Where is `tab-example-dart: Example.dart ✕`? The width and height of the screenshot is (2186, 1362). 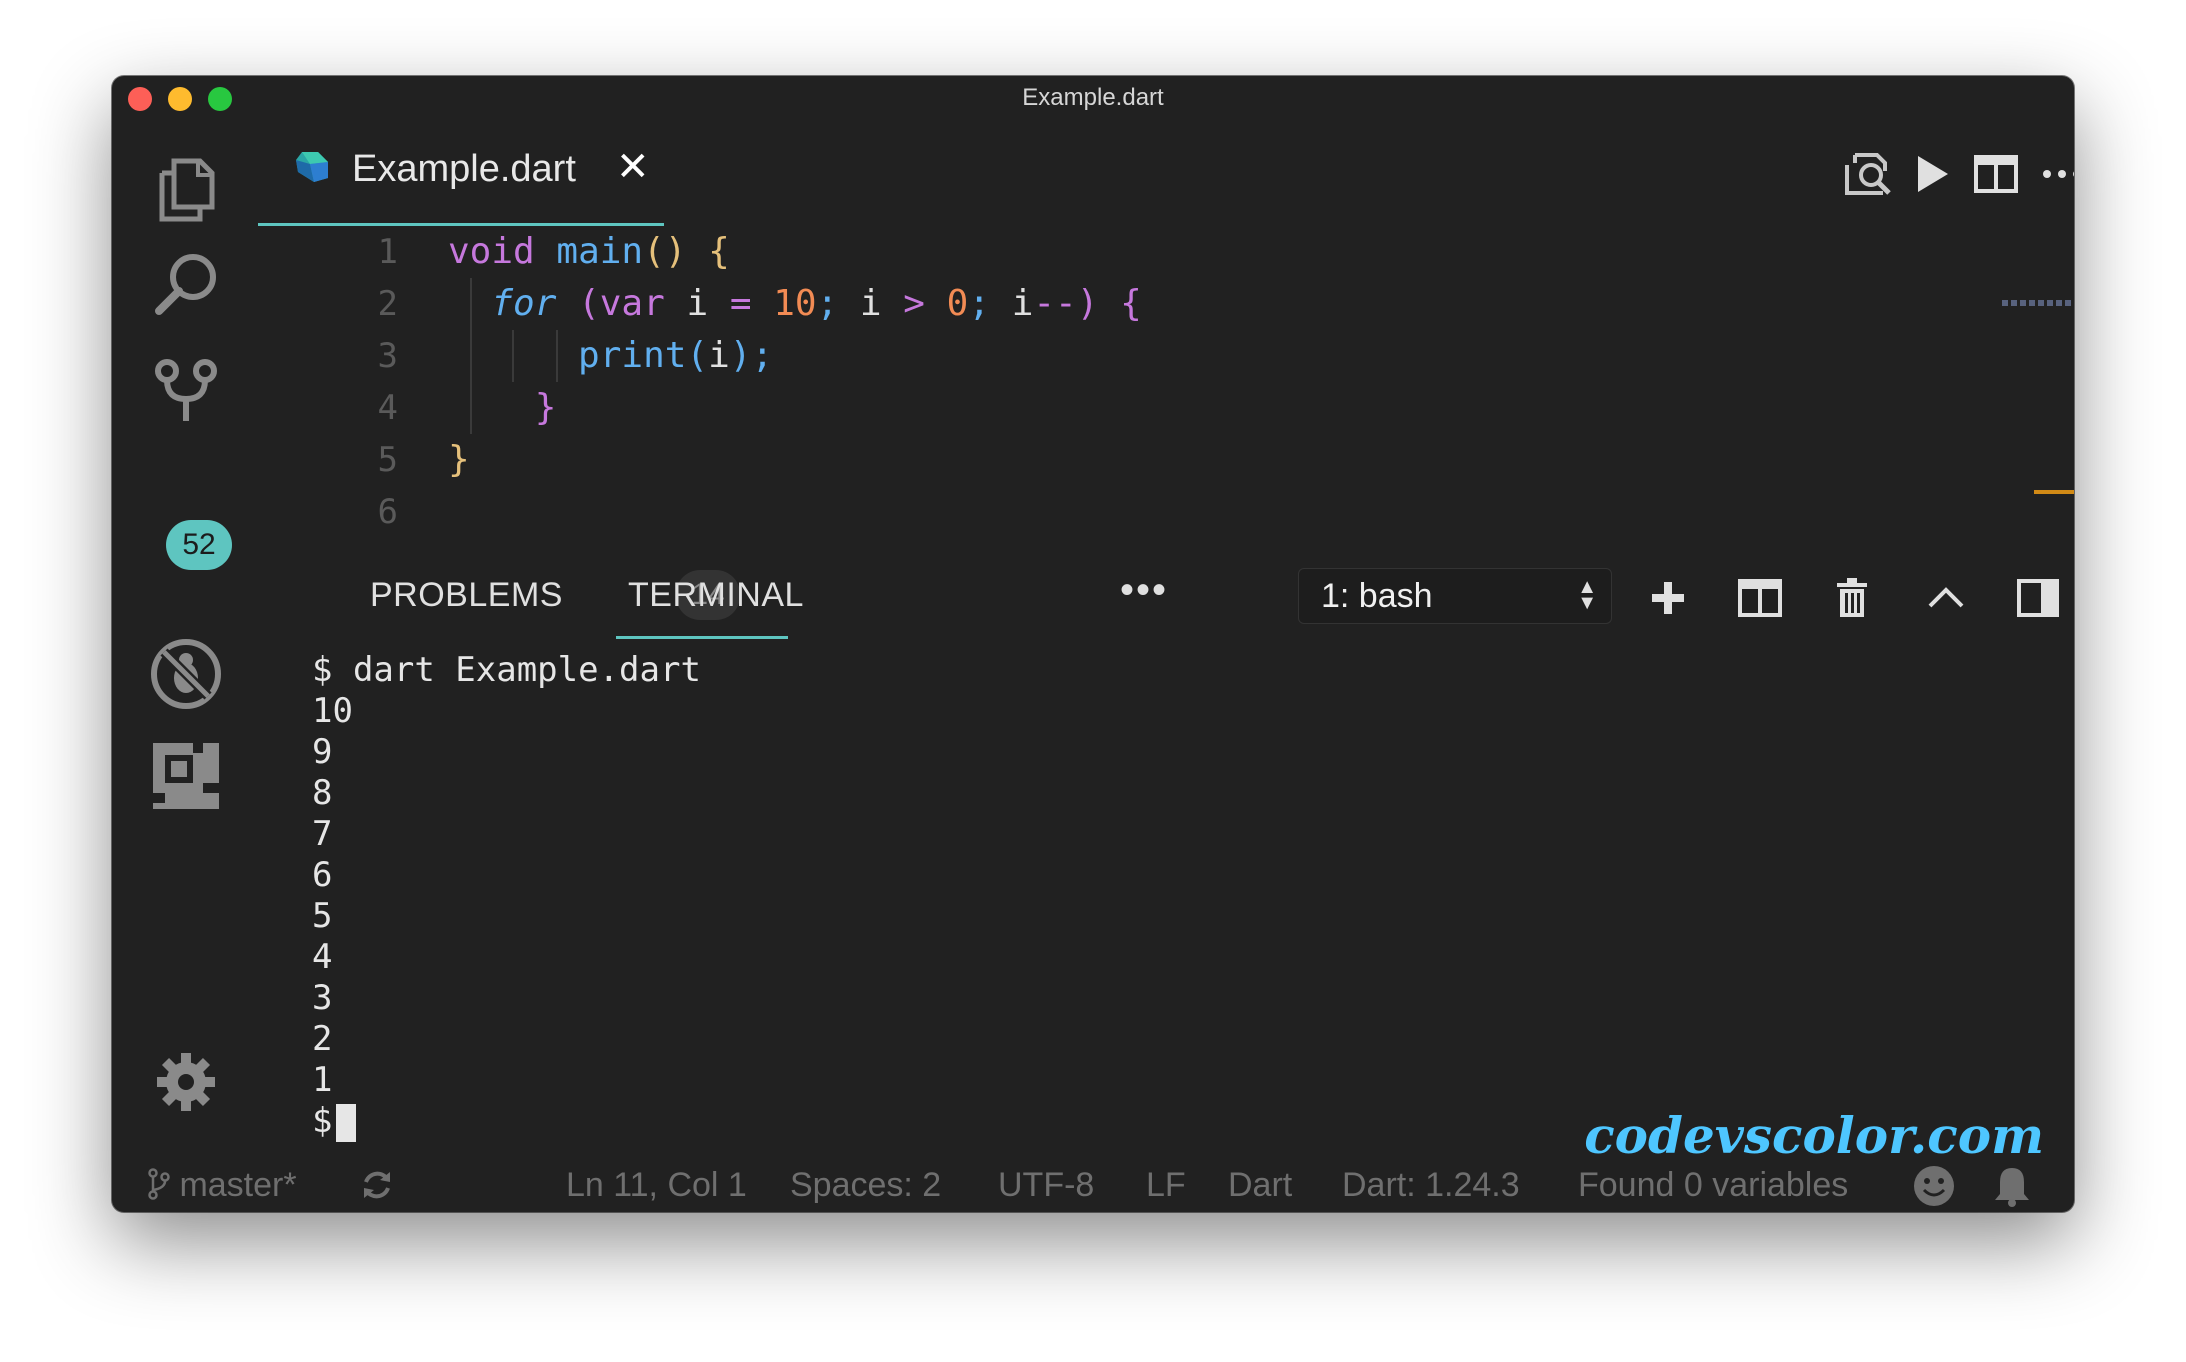 tab-example-dart: Example.dart ✕ is located at coordinates (461, 171).